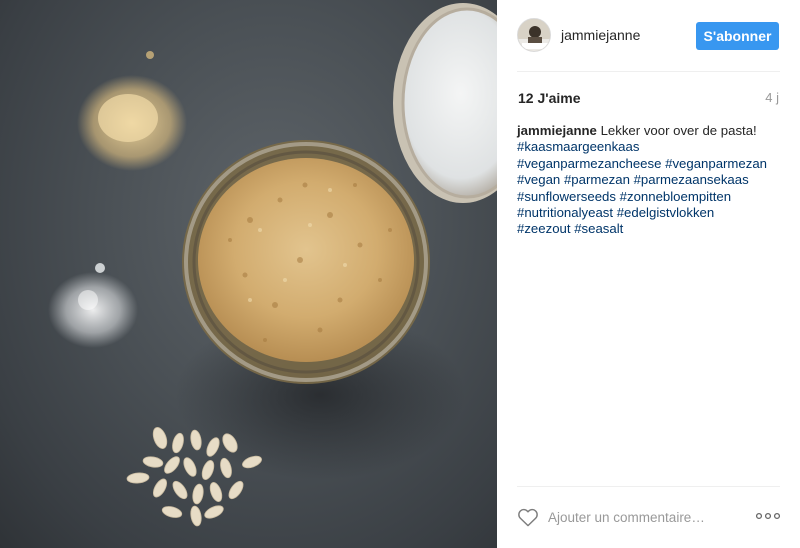  I want to click on hashtag: #vegan, so click(538, 179).